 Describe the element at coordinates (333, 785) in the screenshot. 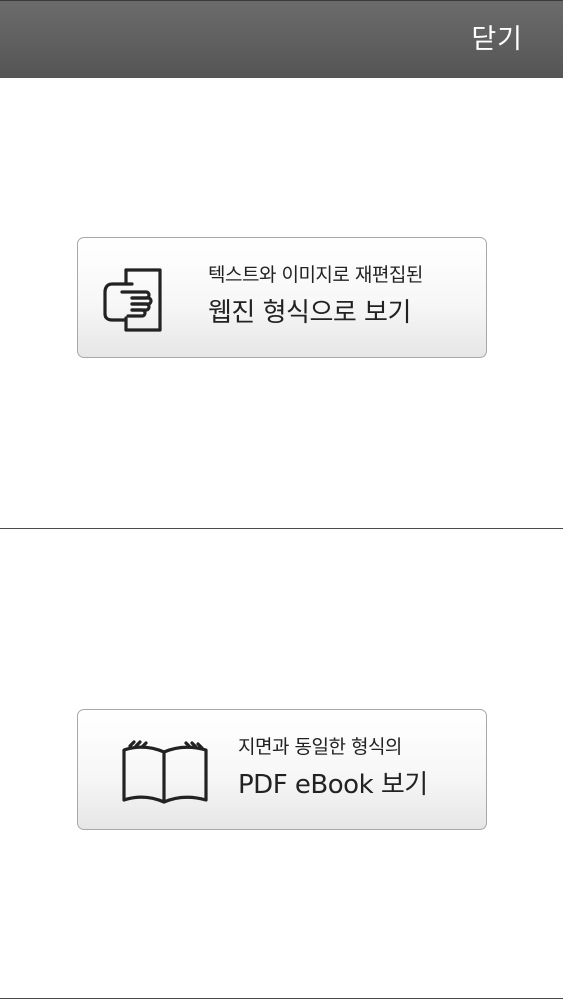

I see `pdf-title: PDF eBook 보기` at that location.